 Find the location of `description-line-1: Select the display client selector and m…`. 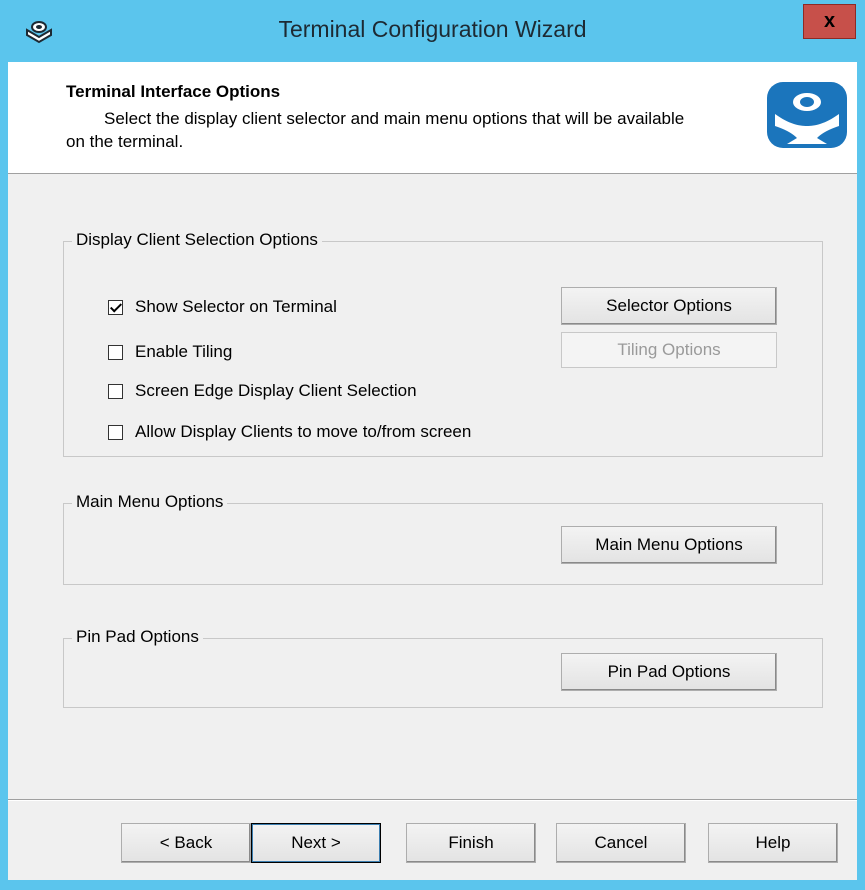

description-line-1: Select the display client selector and m… is located at coordinates (394, 118).